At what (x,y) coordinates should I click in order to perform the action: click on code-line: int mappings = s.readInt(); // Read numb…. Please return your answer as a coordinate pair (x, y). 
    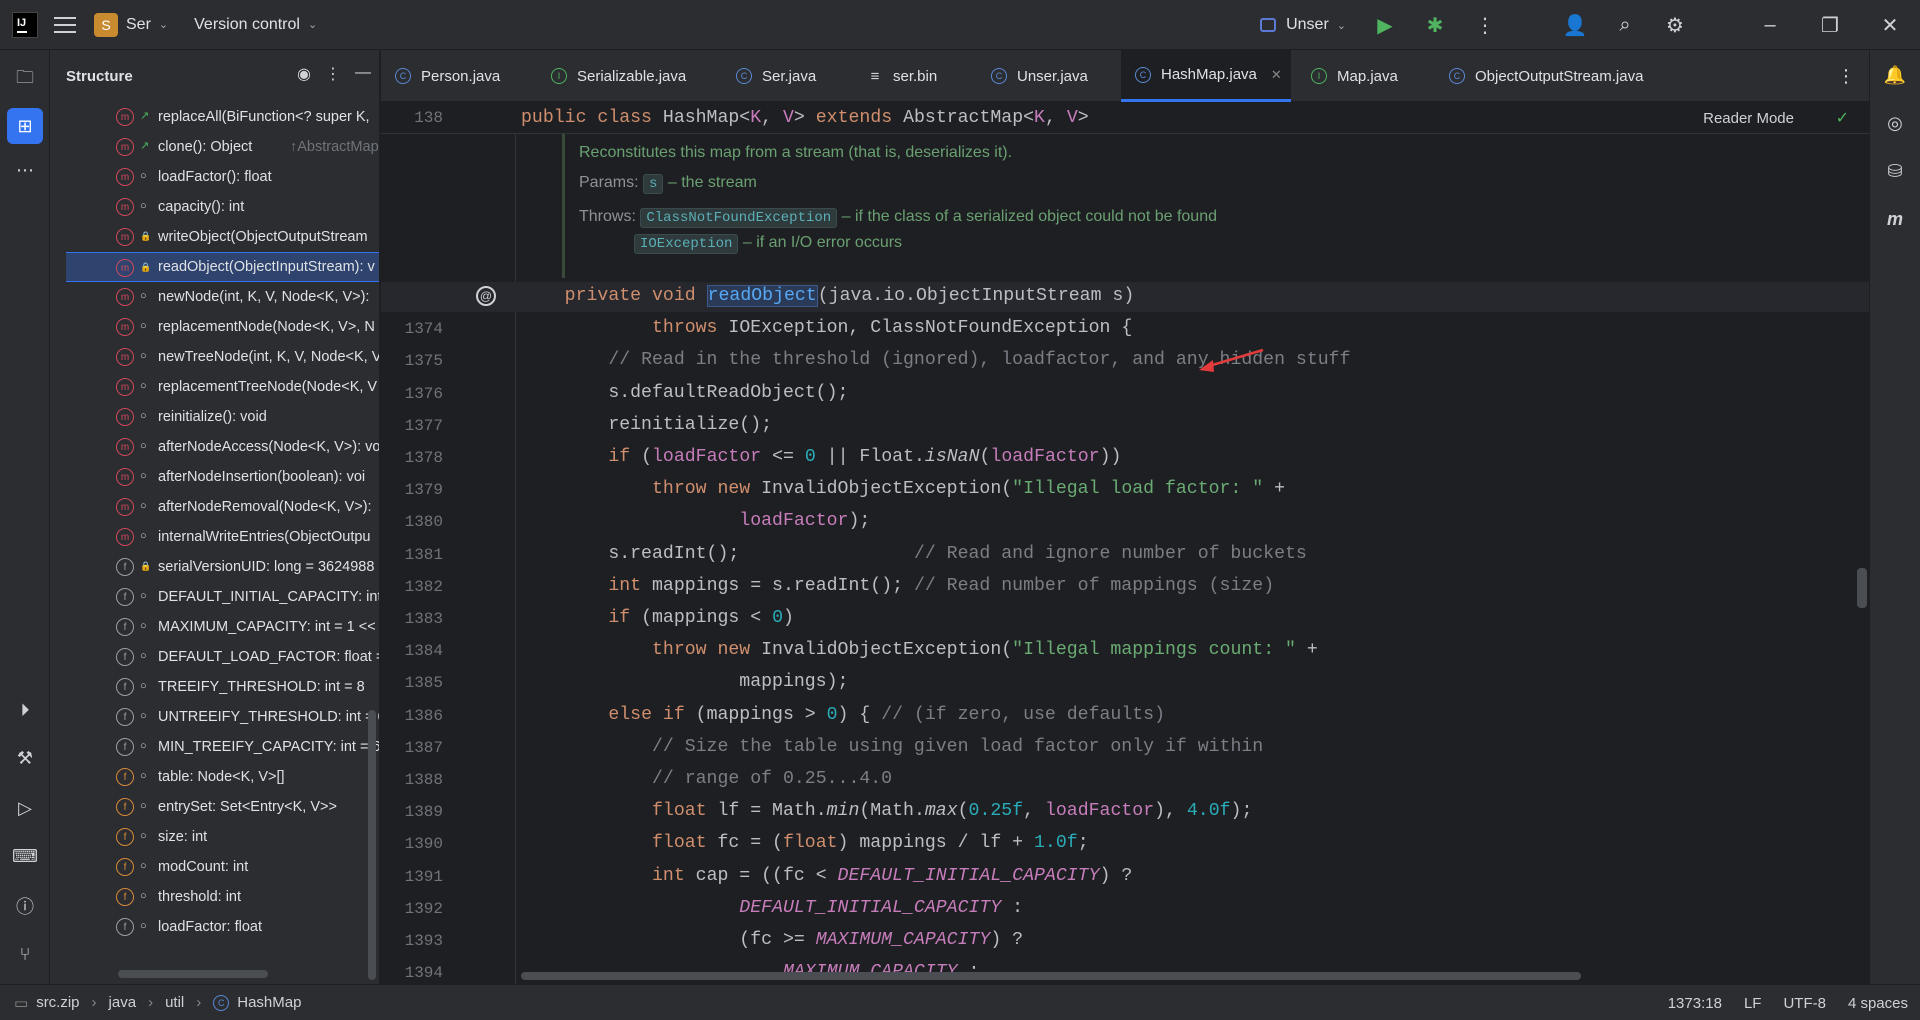
    Looking at the image, I should click on (897, 586).